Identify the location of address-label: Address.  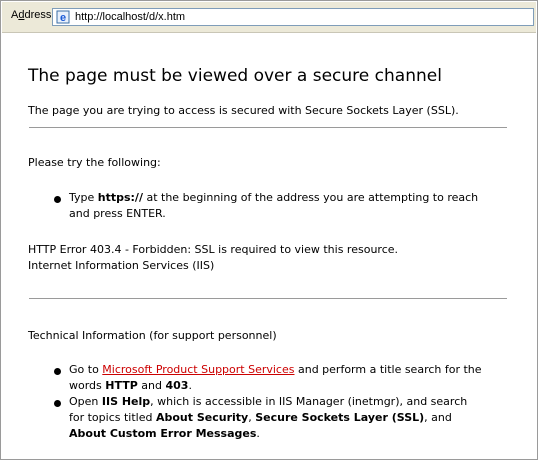
(31, 15).